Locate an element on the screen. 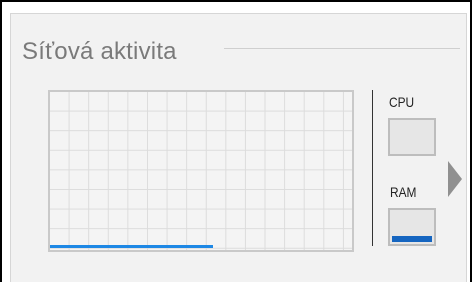  cpu-label: CPU is located at coordinates (402, 102).